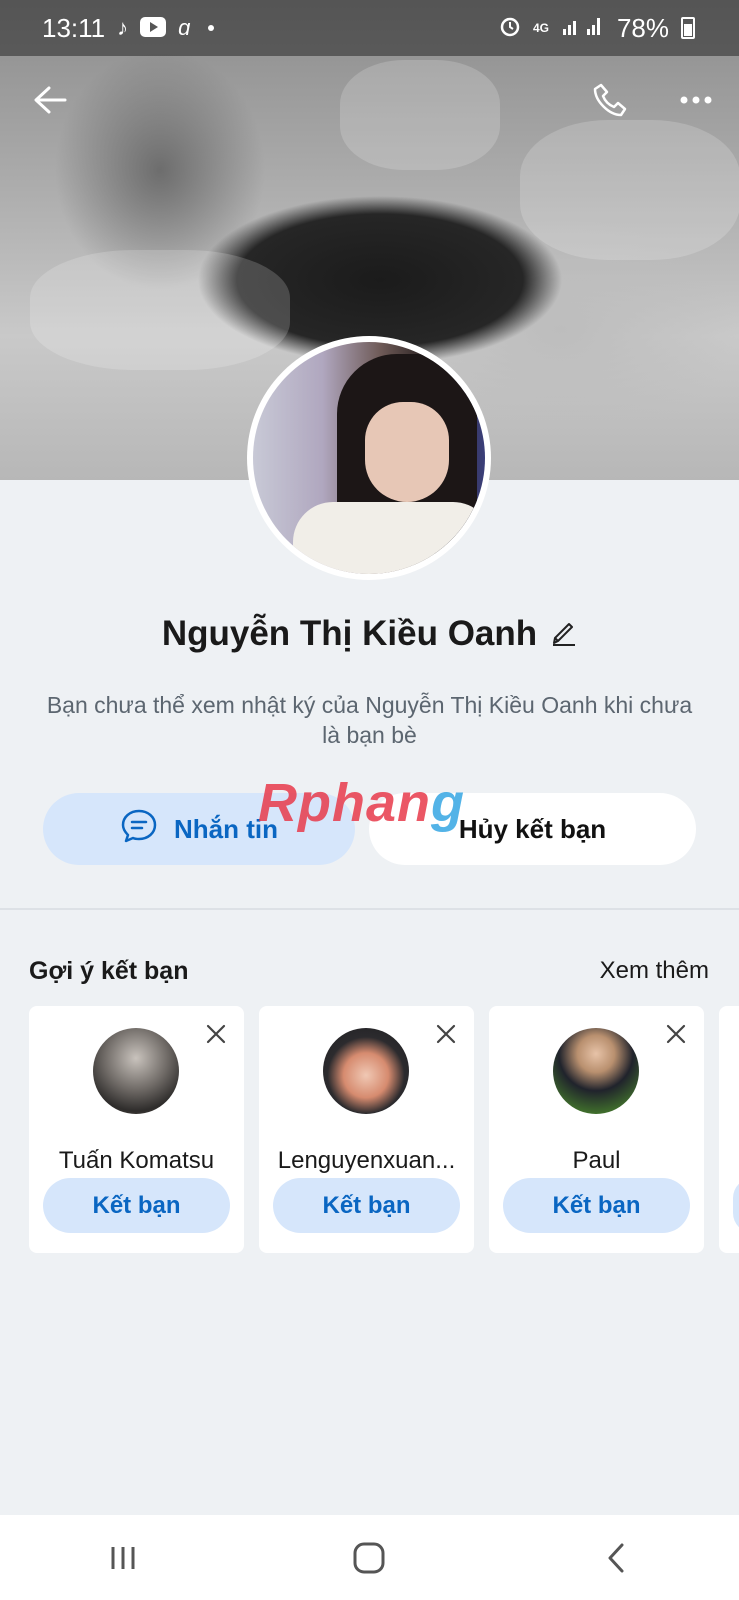 Image resolution: width=739 pixels, height=1600 pixels. What do you see at coordinates (616, 1558) in the screenshot?
I see `back-icon` at bounding box center [616, 1558].